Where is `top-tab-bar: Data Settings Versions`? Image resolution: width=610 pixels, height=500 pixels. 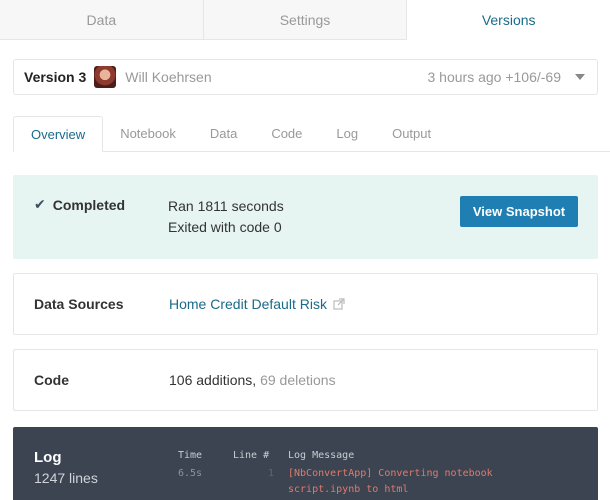 top-tab-bar: Data Settings Versions is located at coordinates (305, 20).